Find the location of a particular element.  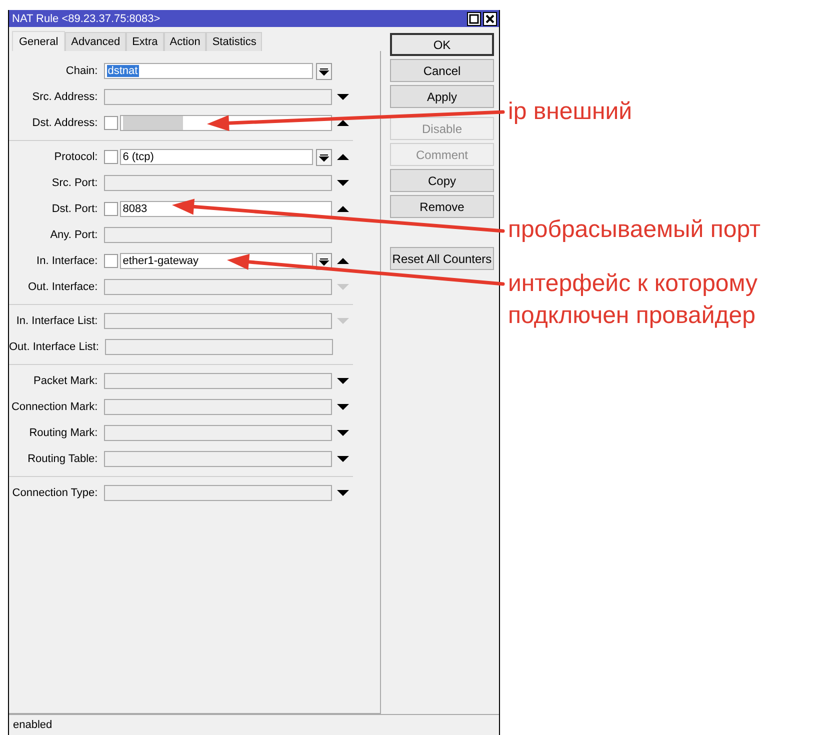

status-text: enabled is located at coordinates (32, 725).